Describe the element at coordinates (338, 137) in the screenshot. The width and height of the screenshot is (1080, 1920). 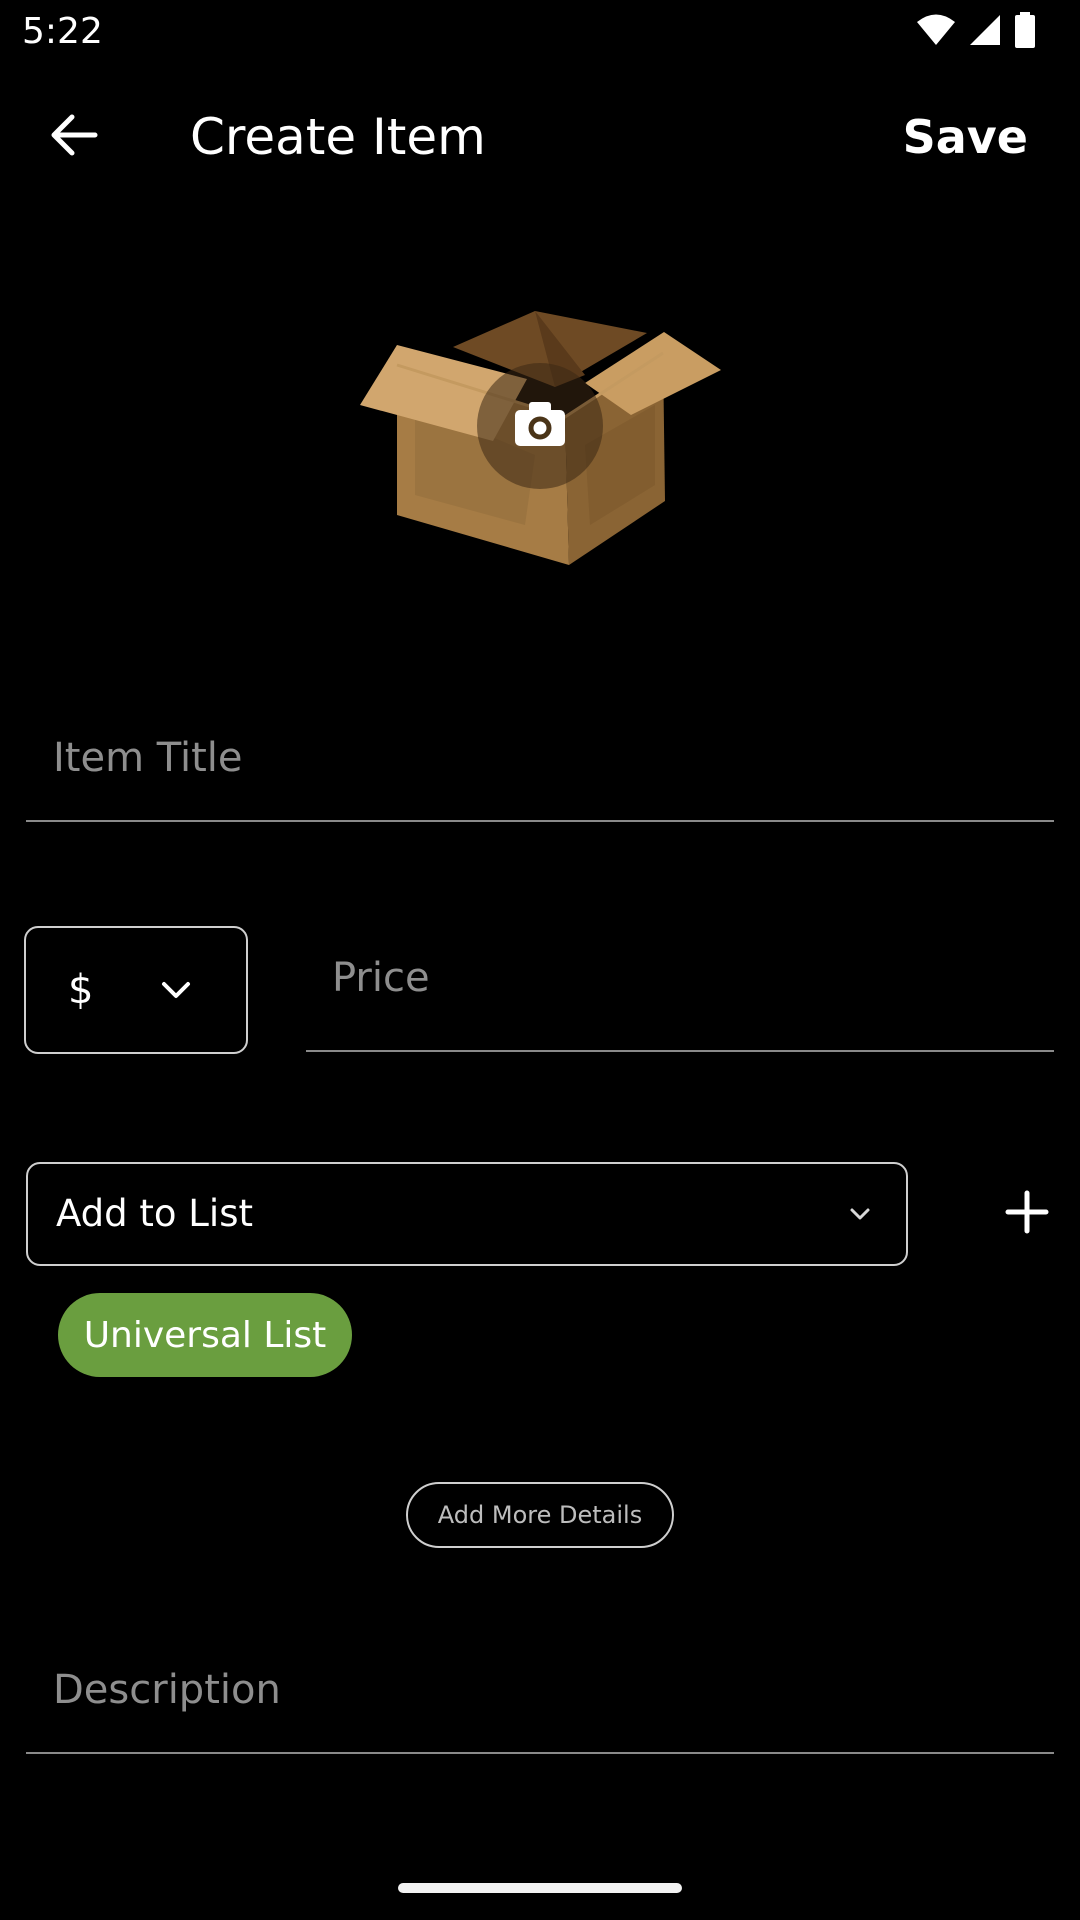
I see `page-title: Create Item` at that location.